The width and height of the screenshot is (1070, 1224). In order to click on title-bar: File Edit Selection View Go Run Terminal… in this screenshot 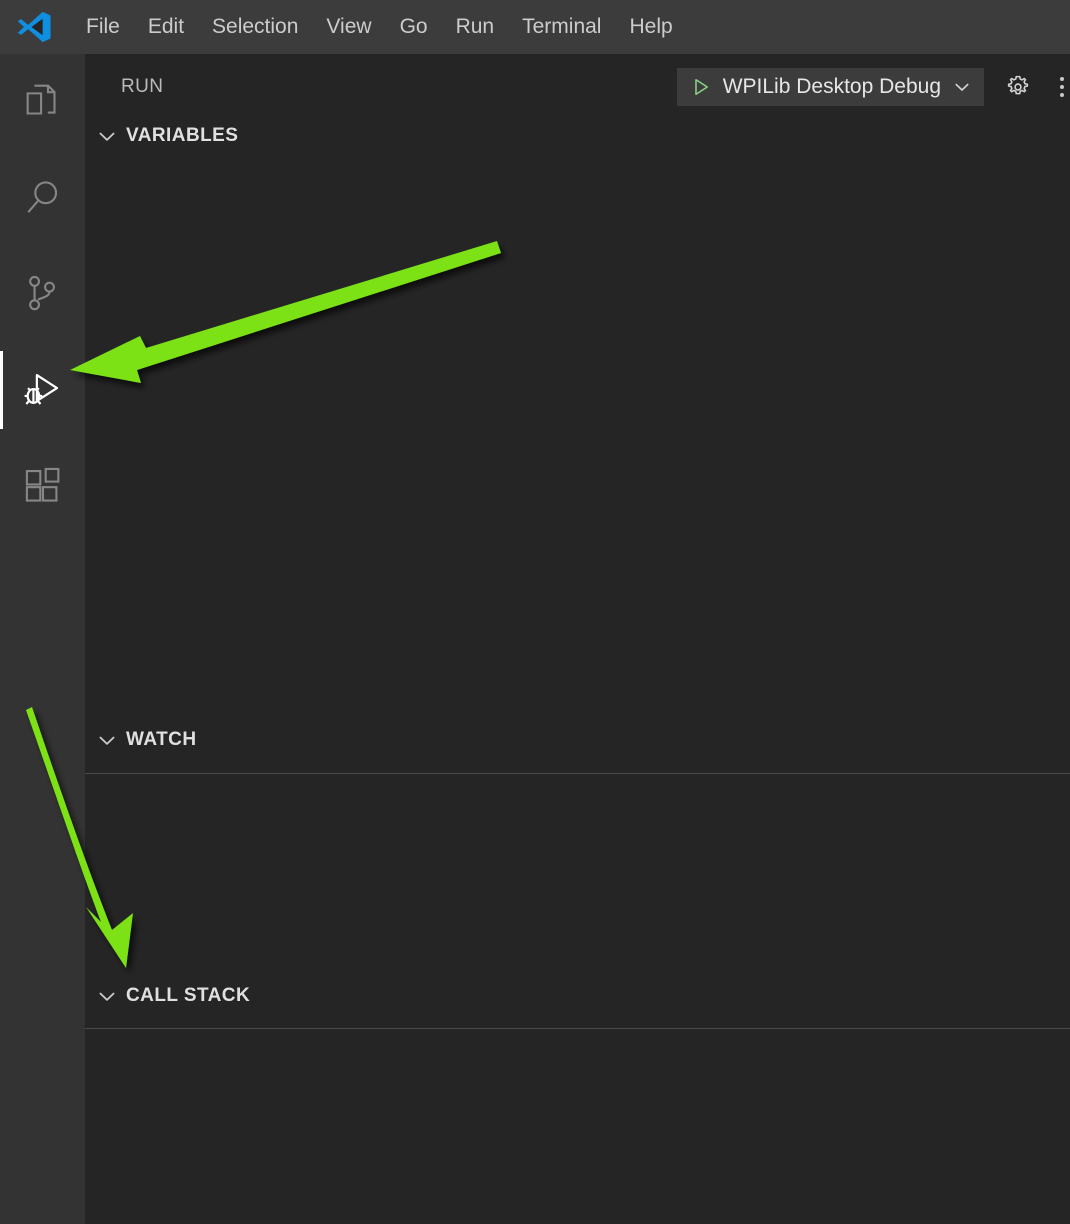, I will do `click(535, 27)`.